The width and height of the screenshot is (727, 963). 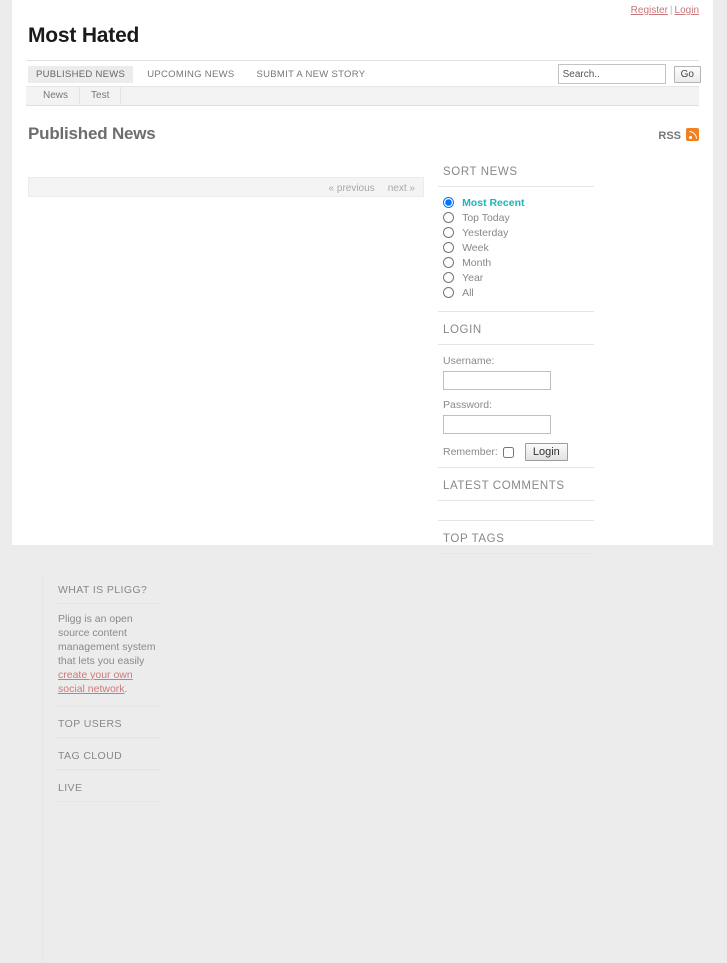 I want to click on live-widget: LIVE, so click(x=107, y=786).